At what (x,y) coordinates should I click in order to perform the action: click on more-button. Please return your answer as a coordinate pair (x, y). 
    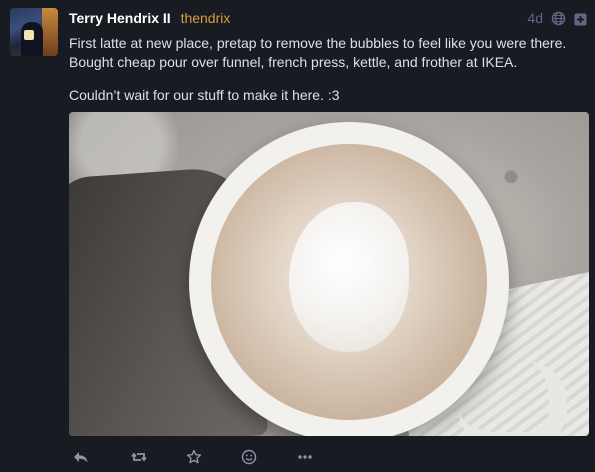
    Looking at the image, I should click on (305, 459).